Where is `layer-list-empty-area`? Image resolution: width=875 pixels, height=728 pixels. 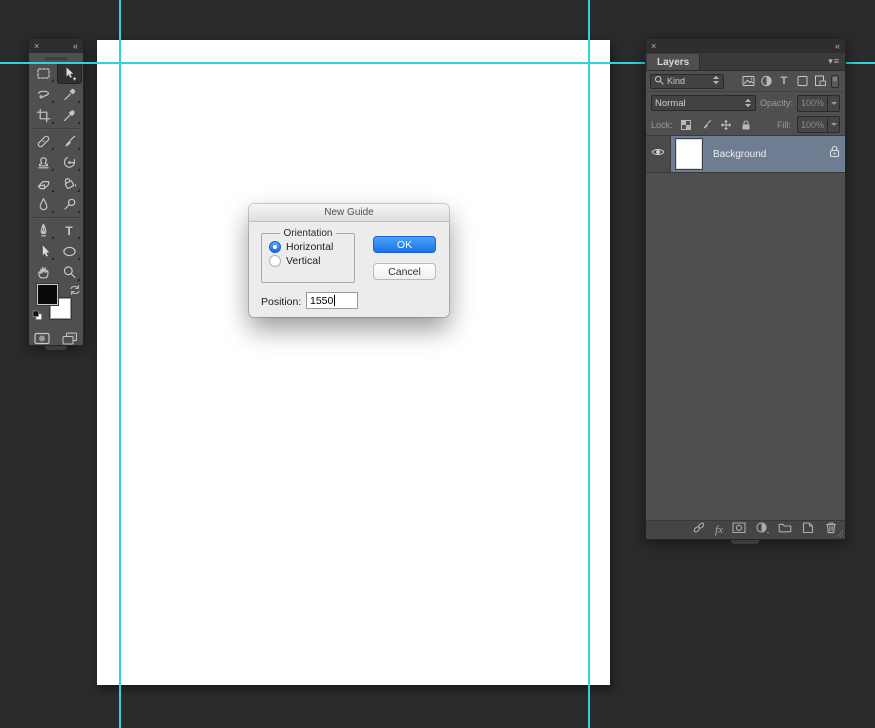
layer-list-empty-area is located at coordinates (745, 346).